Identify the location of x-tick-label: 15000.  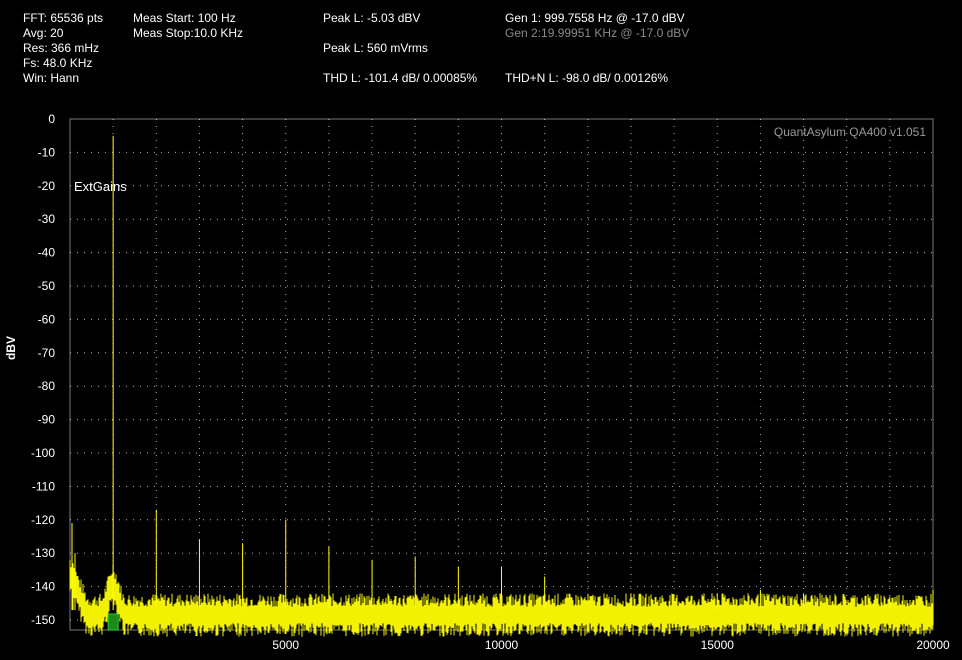
(718, 645).